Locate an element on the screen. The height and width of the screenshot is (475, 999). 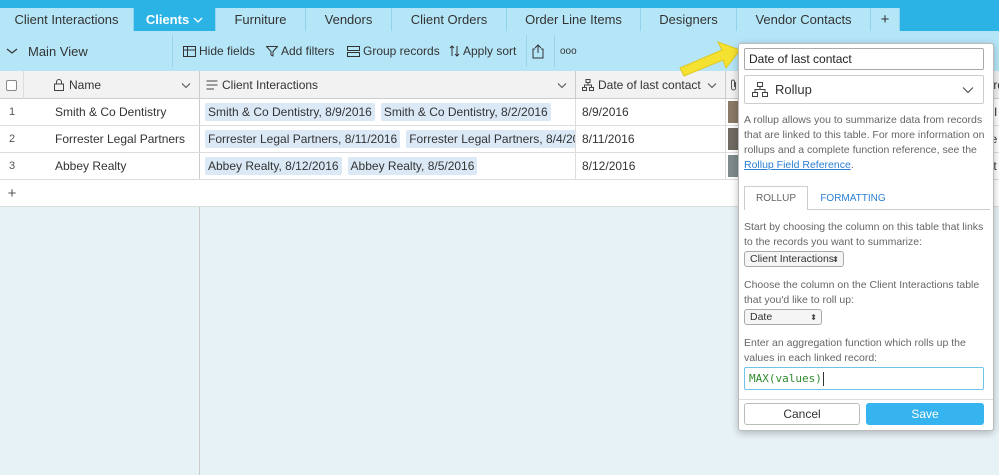
tab-label: Client Interactions is located at coordinates (66, 19).